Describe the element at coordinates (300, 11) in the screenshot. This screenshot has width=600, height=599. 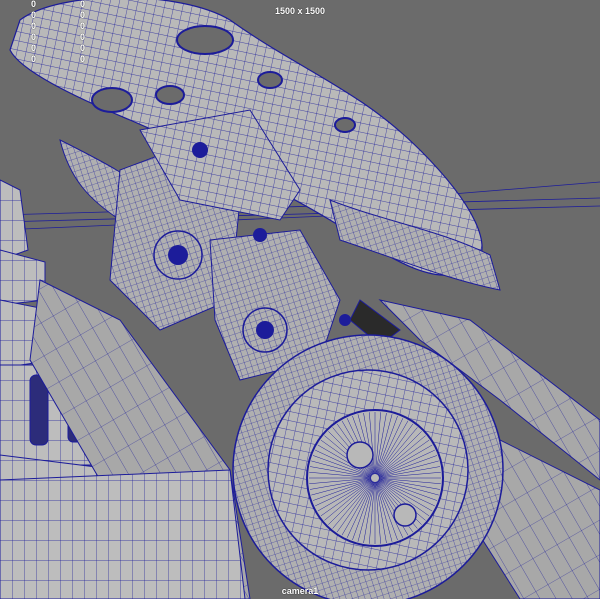
I see `resolution-gate-label: 1500 x 1500` at that location.